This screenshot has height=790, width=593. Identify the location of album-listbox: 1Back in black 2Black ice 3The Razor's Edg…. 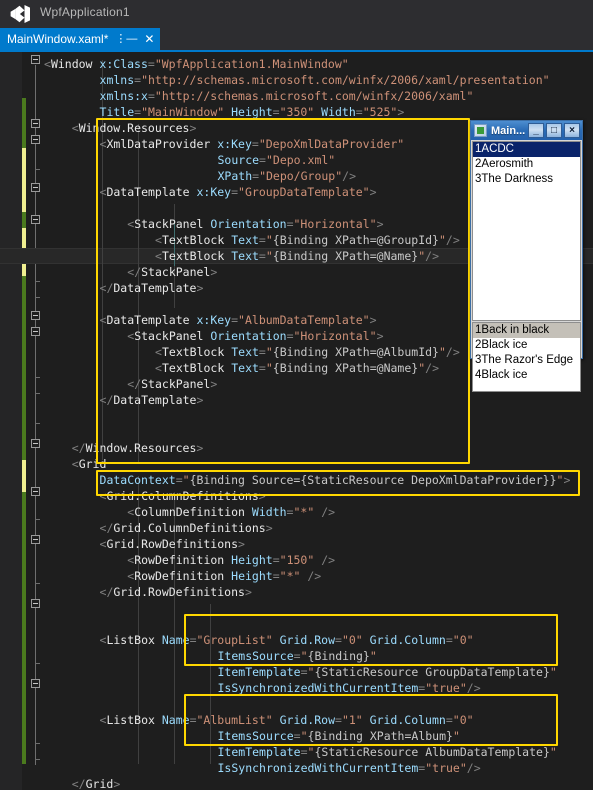
(526, 357).